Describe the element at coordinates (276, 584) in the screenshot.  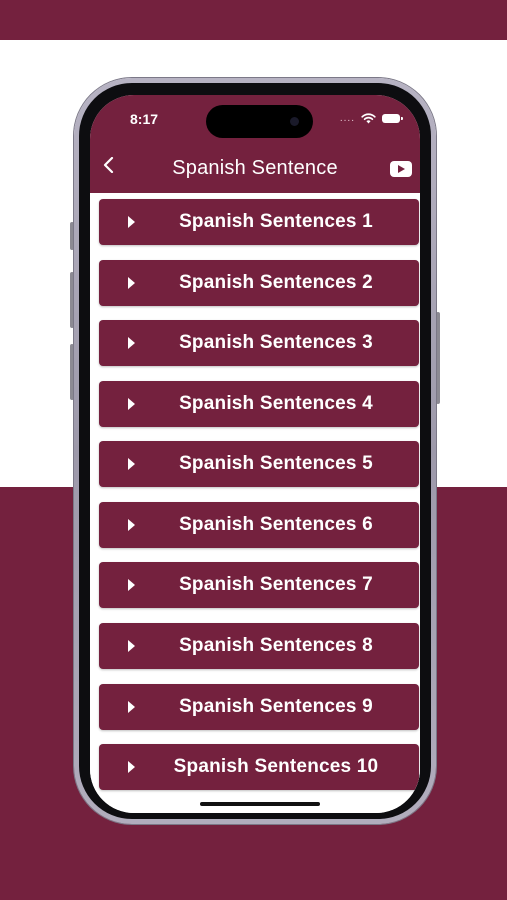
I see `list-item-label: Spanish Sentences 7` at that location.